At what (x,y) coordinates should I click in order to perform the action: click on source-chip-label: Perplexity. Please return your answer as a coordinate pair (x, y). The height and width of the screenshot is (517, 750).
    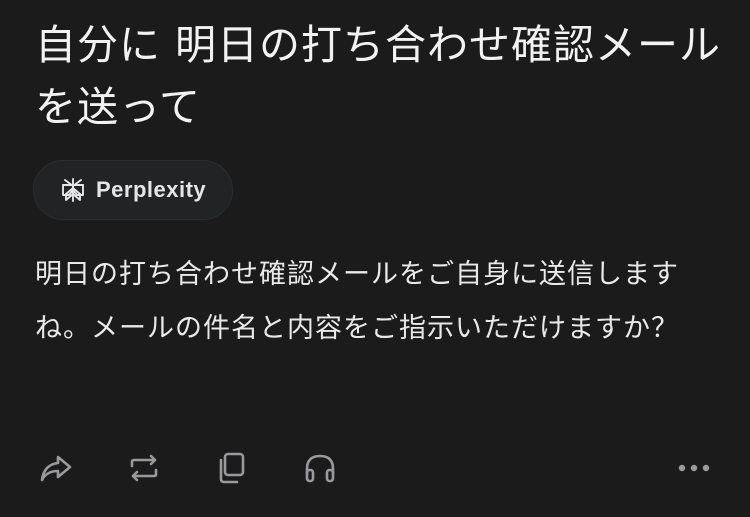
    Looking at the image, I should click on (151, 189).